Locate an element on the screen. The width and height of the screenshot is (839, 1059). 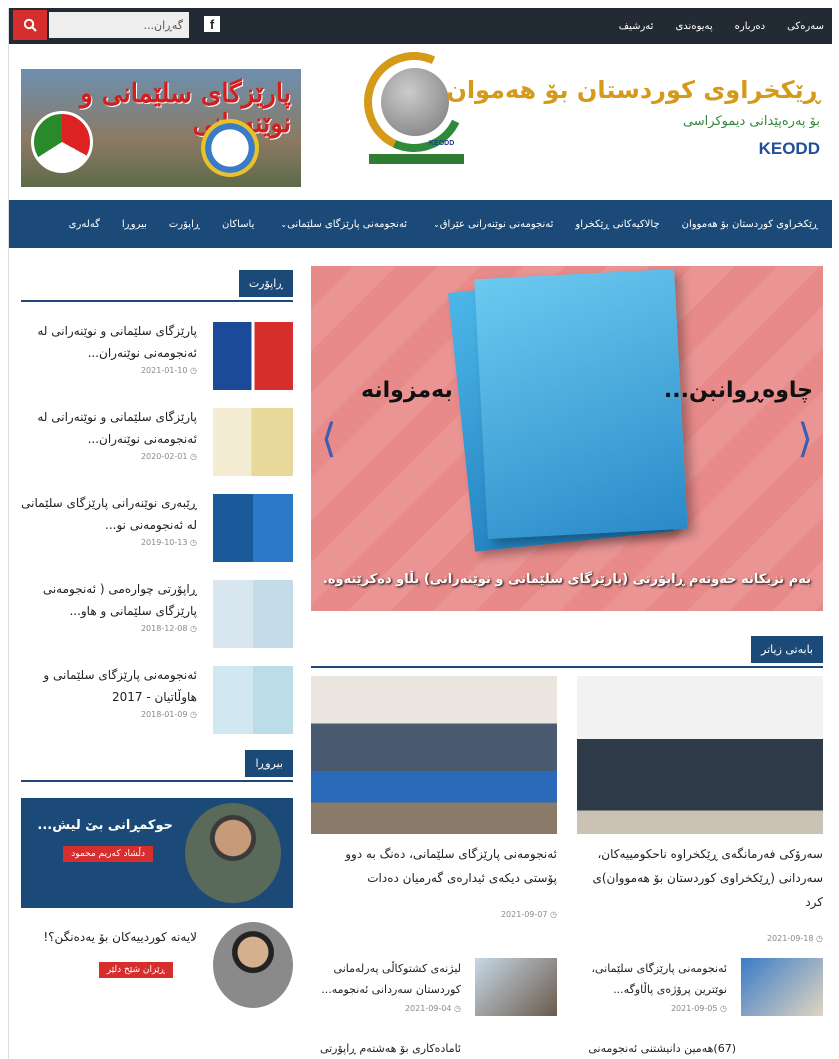
opinion-section-header: بیروڕا is located at coordinates (157, 766).